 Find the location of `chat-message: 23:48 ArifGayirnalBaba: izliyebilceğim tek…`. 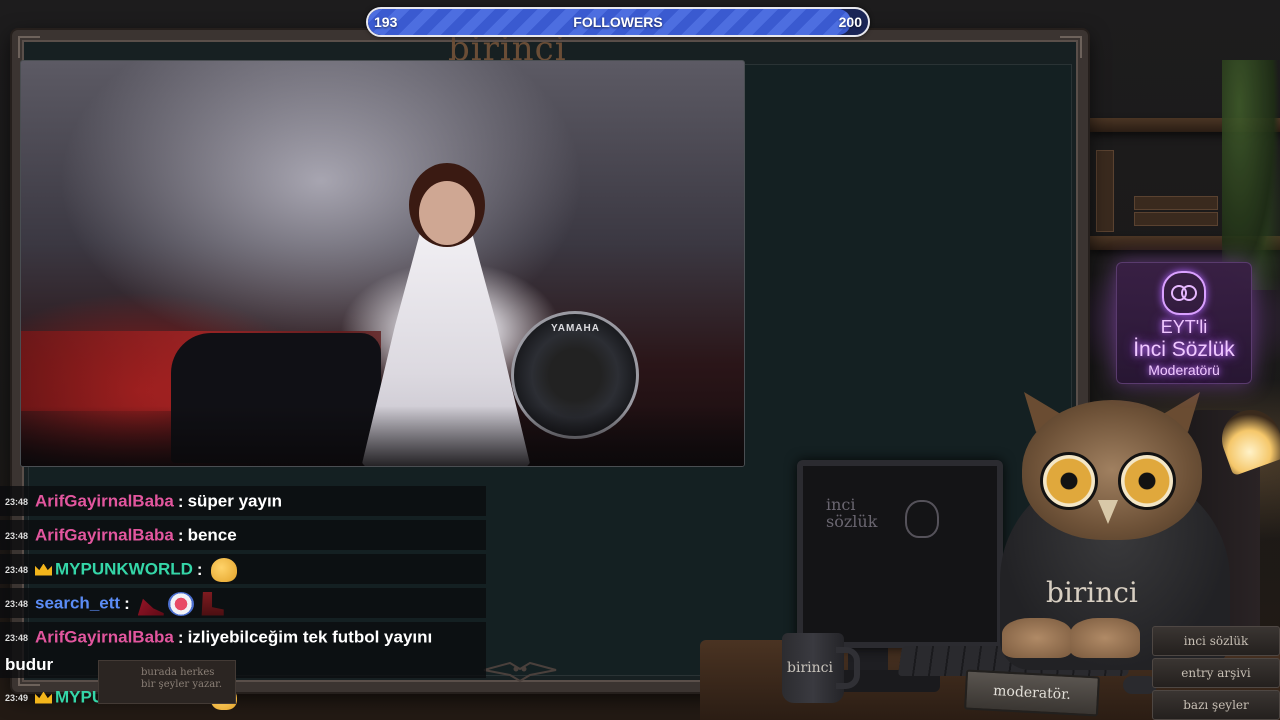

chat-message: 23:48 ArifGayirnalBaba: izliyebilceğim tek… is located at coordinates (243, 650).